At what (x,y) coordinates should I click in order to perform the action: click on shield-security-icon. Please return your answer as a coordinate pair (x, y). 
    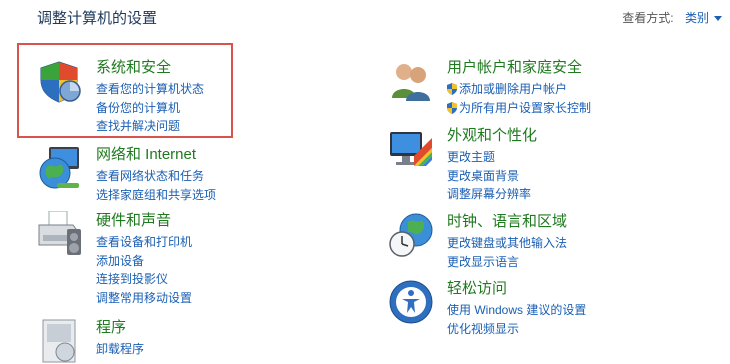
    Looking at the image, I should click on (60, 81).